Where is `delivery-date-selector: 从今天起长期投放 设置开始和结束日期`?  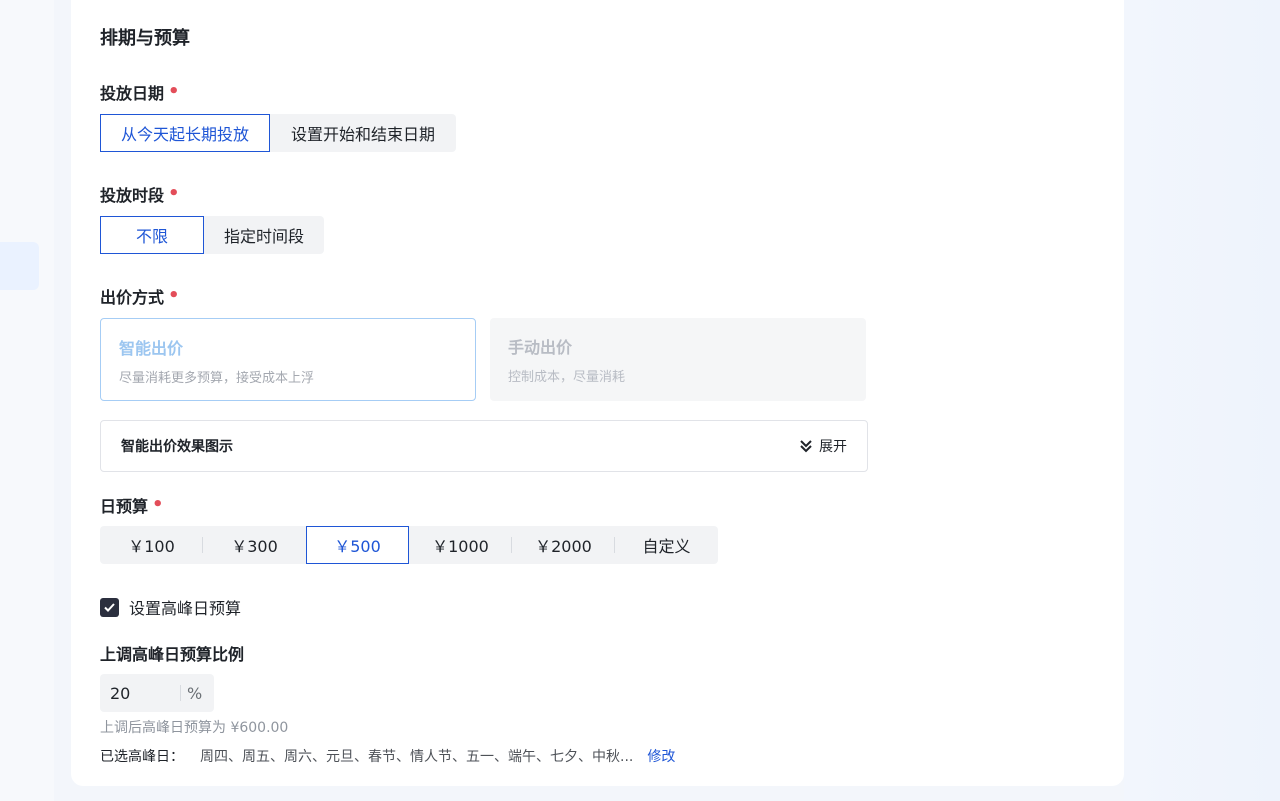
delivery-date-selector: 从今天起长期投放 设置开始和结束日期 is located at coordinates (278, 133).